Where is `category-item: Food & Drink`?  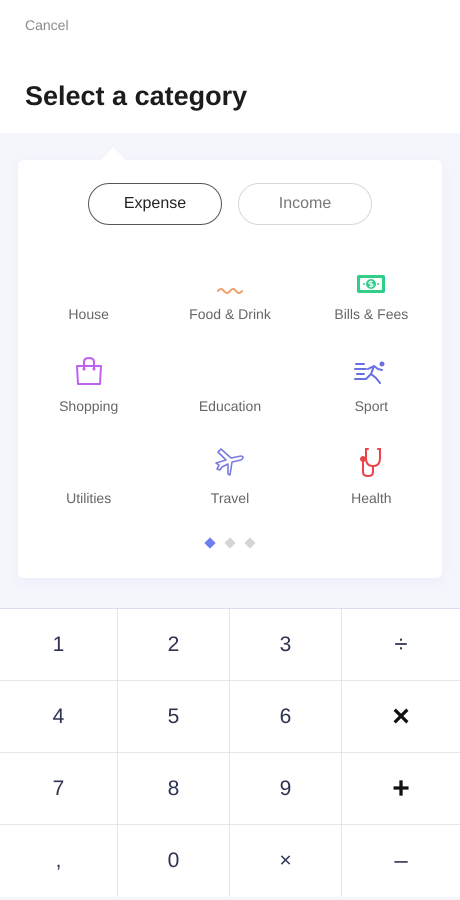
category-item: Food & Drink is located at coordinates (230, 314).